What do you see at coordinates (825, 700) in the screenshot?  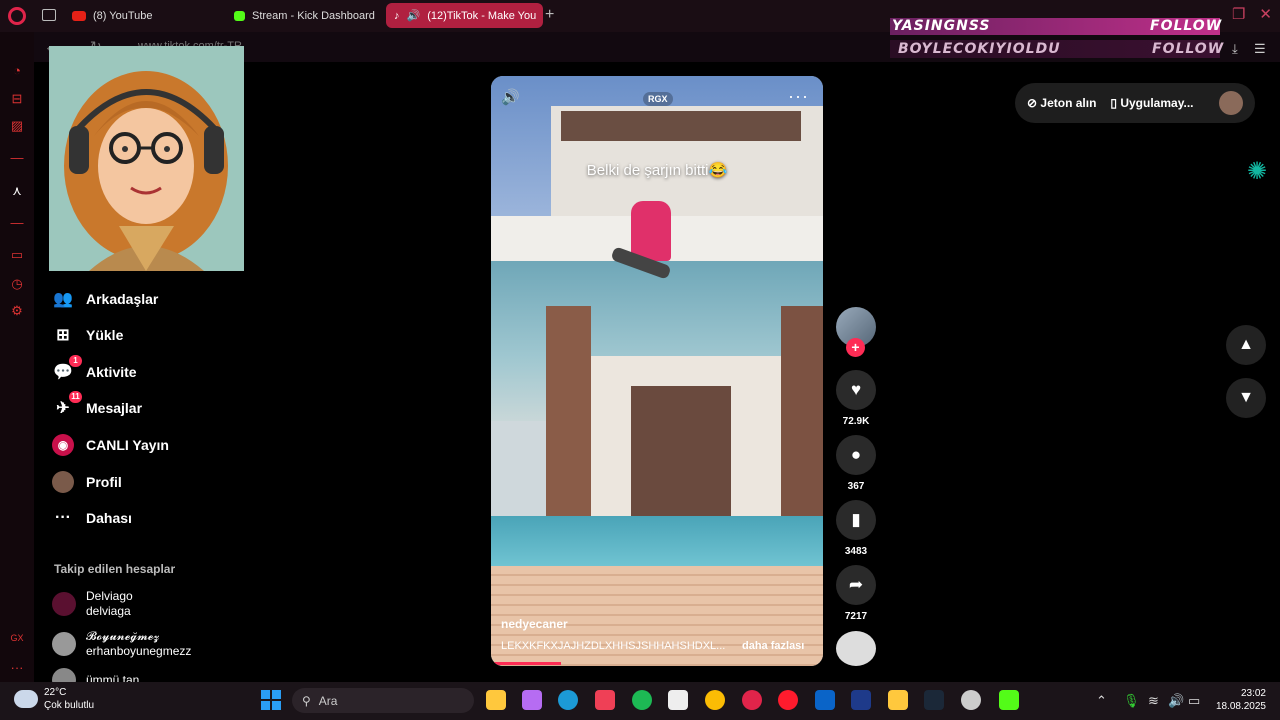 I see `outlook-icon` at bounding box center [825, 700].